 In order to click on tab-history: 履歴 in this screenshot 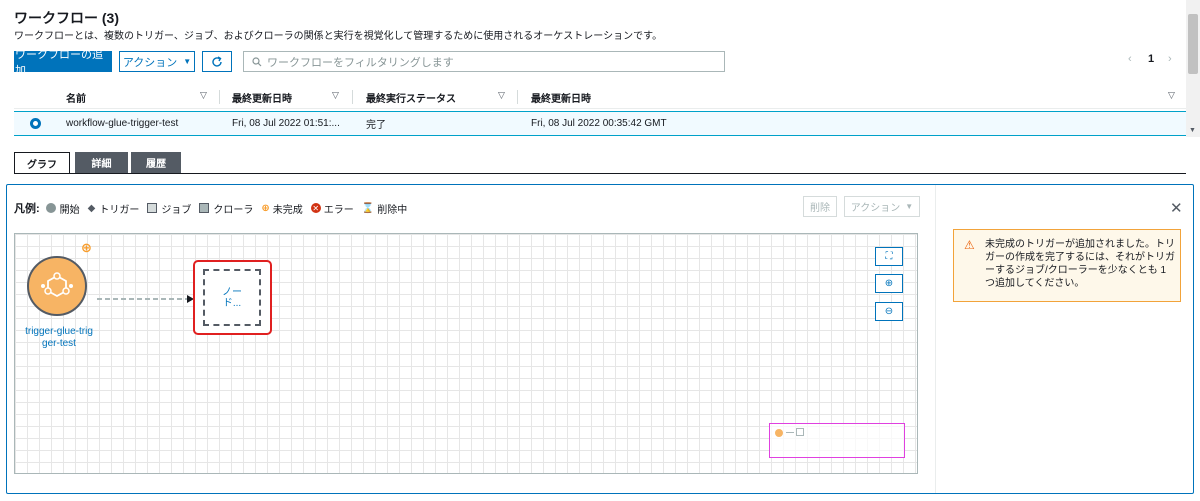, I will do `click(156, 162)`.